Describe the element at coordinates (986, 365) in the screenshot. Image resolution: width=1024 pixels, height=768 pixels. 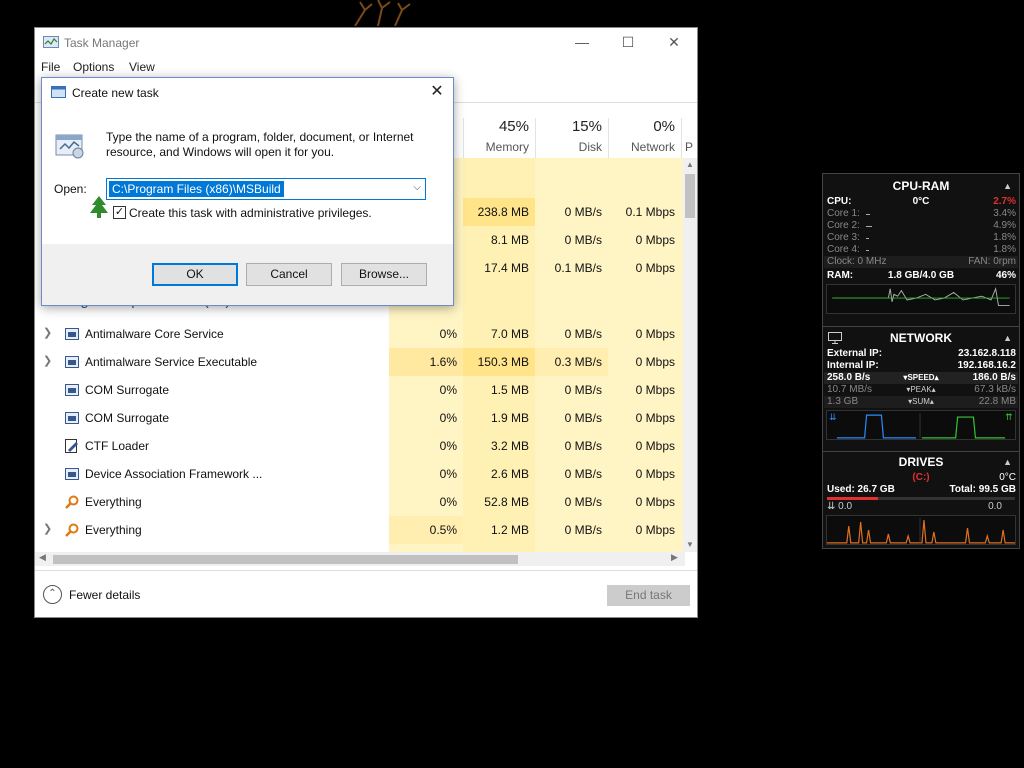
I see `internal-ip-value: 192.168.16.2` at that location.